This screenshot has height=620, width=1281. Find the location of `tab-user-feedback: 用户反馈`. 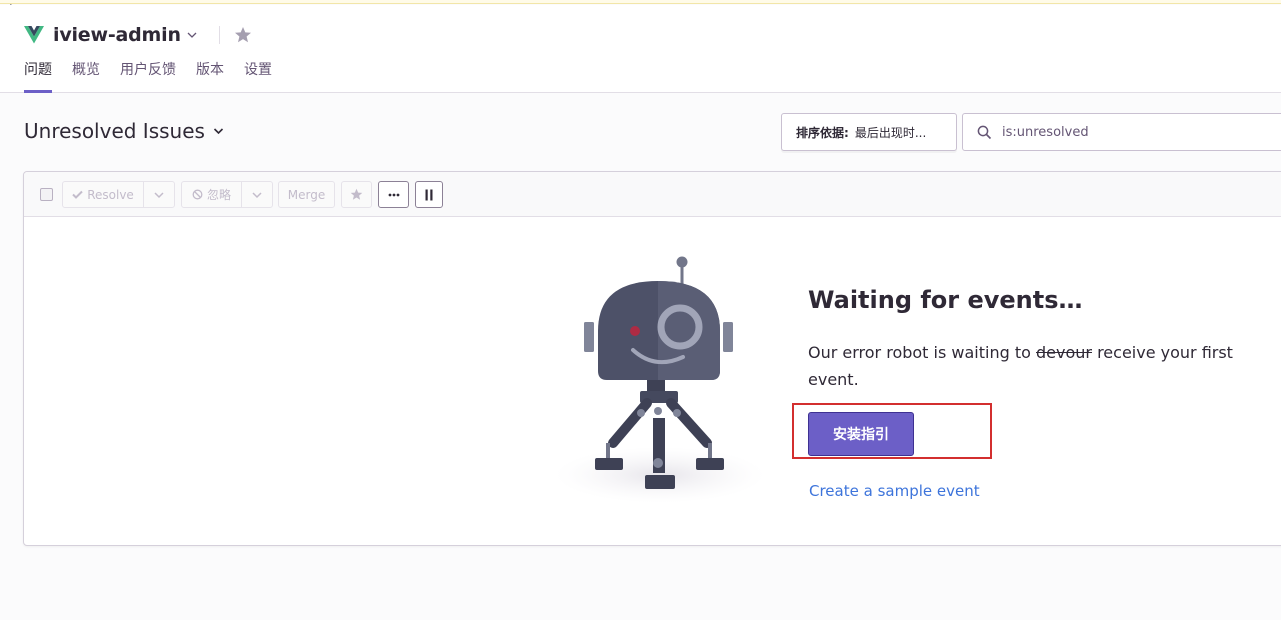

tab-user-feedback: 用户反馈 is located at coordinates (148, 75).